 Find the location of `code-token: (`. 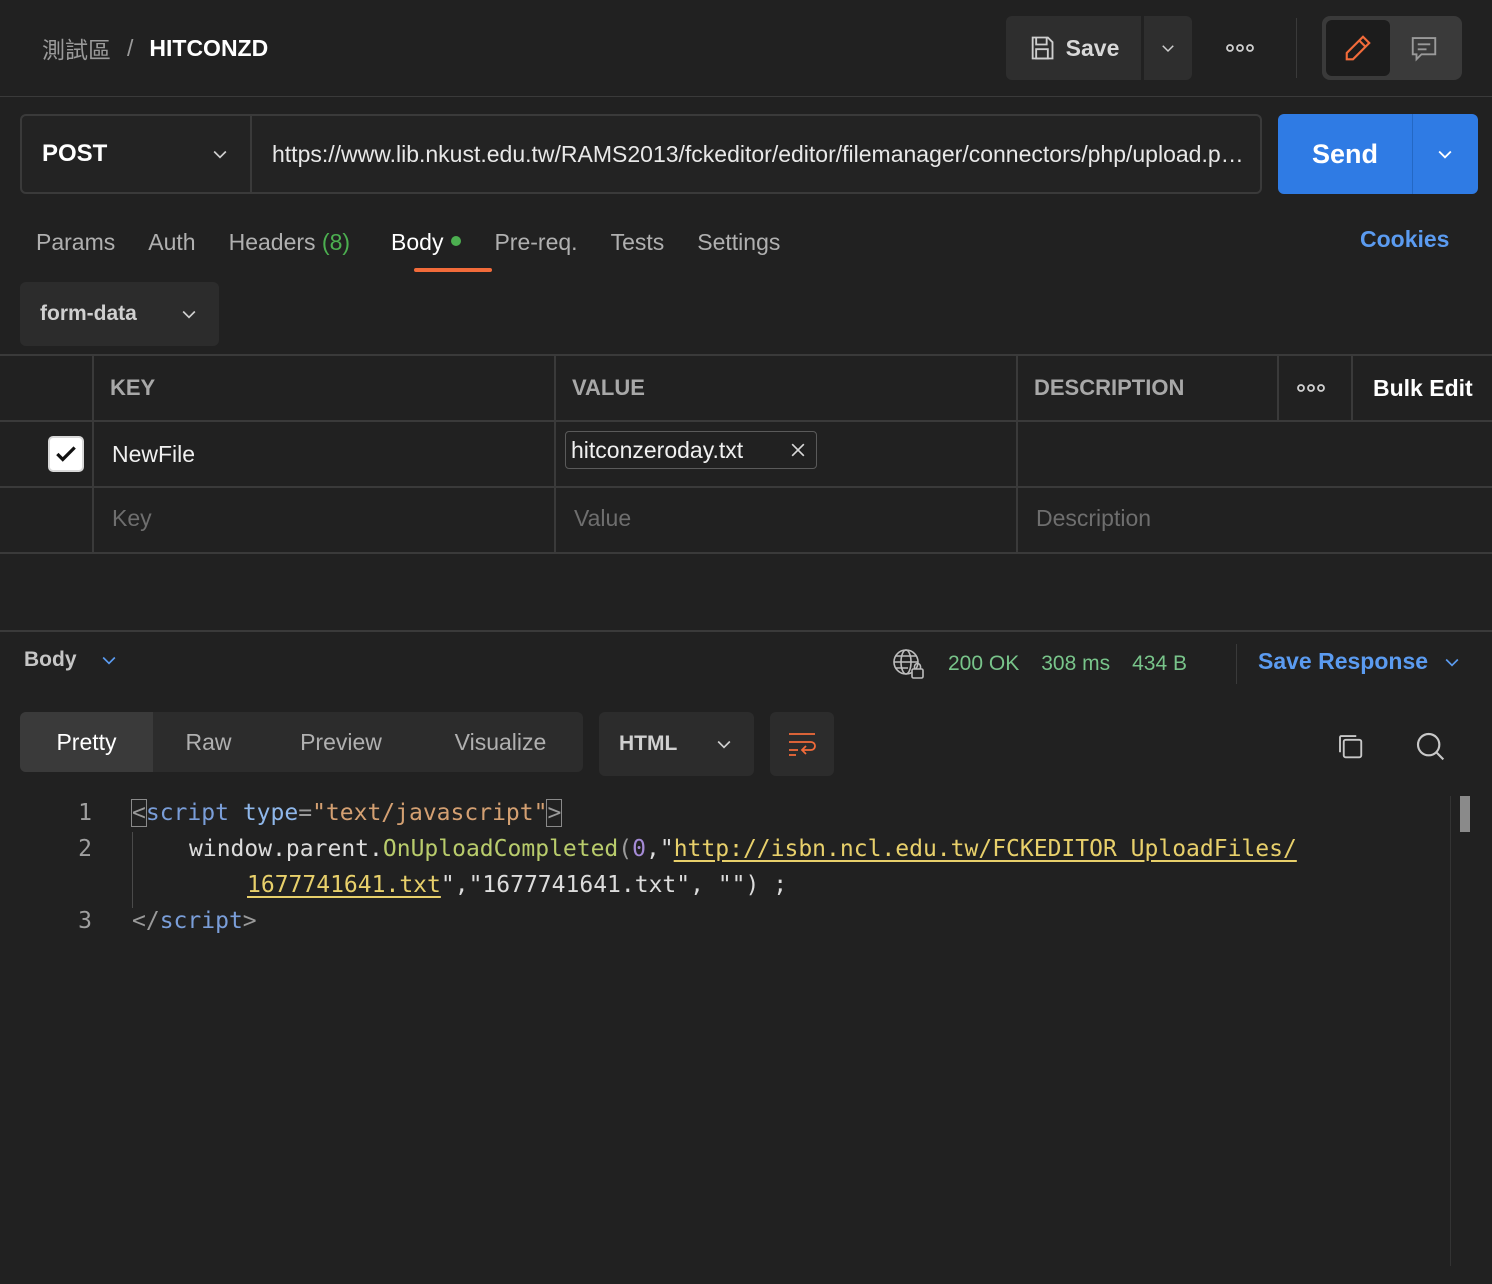

code-token: ( is located at coordinates (625, 849).